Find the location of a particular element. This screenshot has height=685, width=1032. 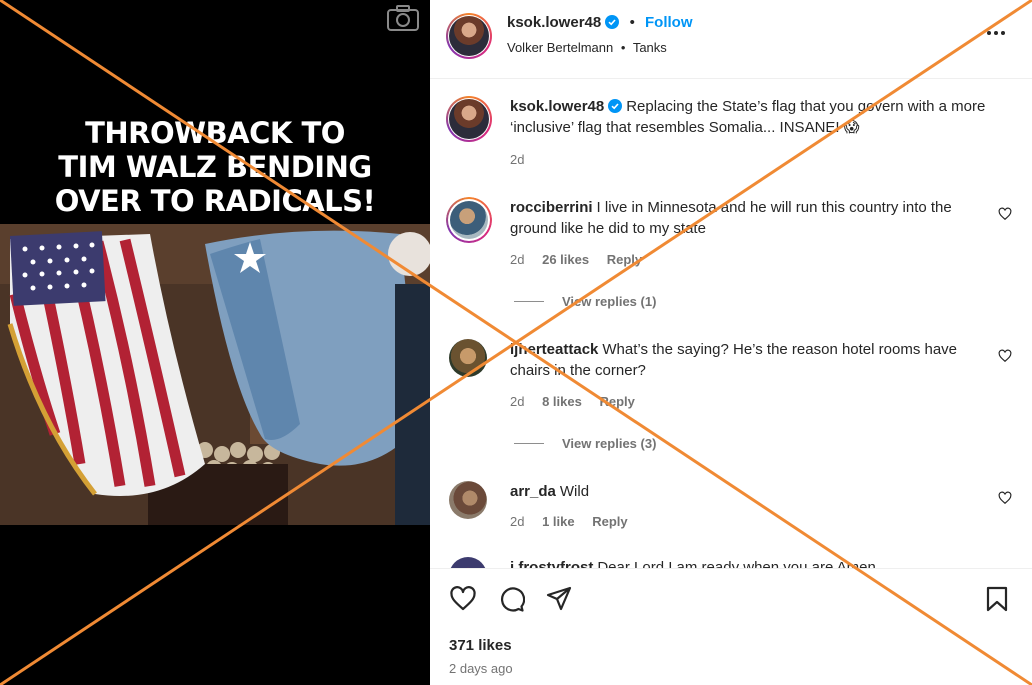

post-timestamp: 2 days ago is located at coordinates (481, 668).